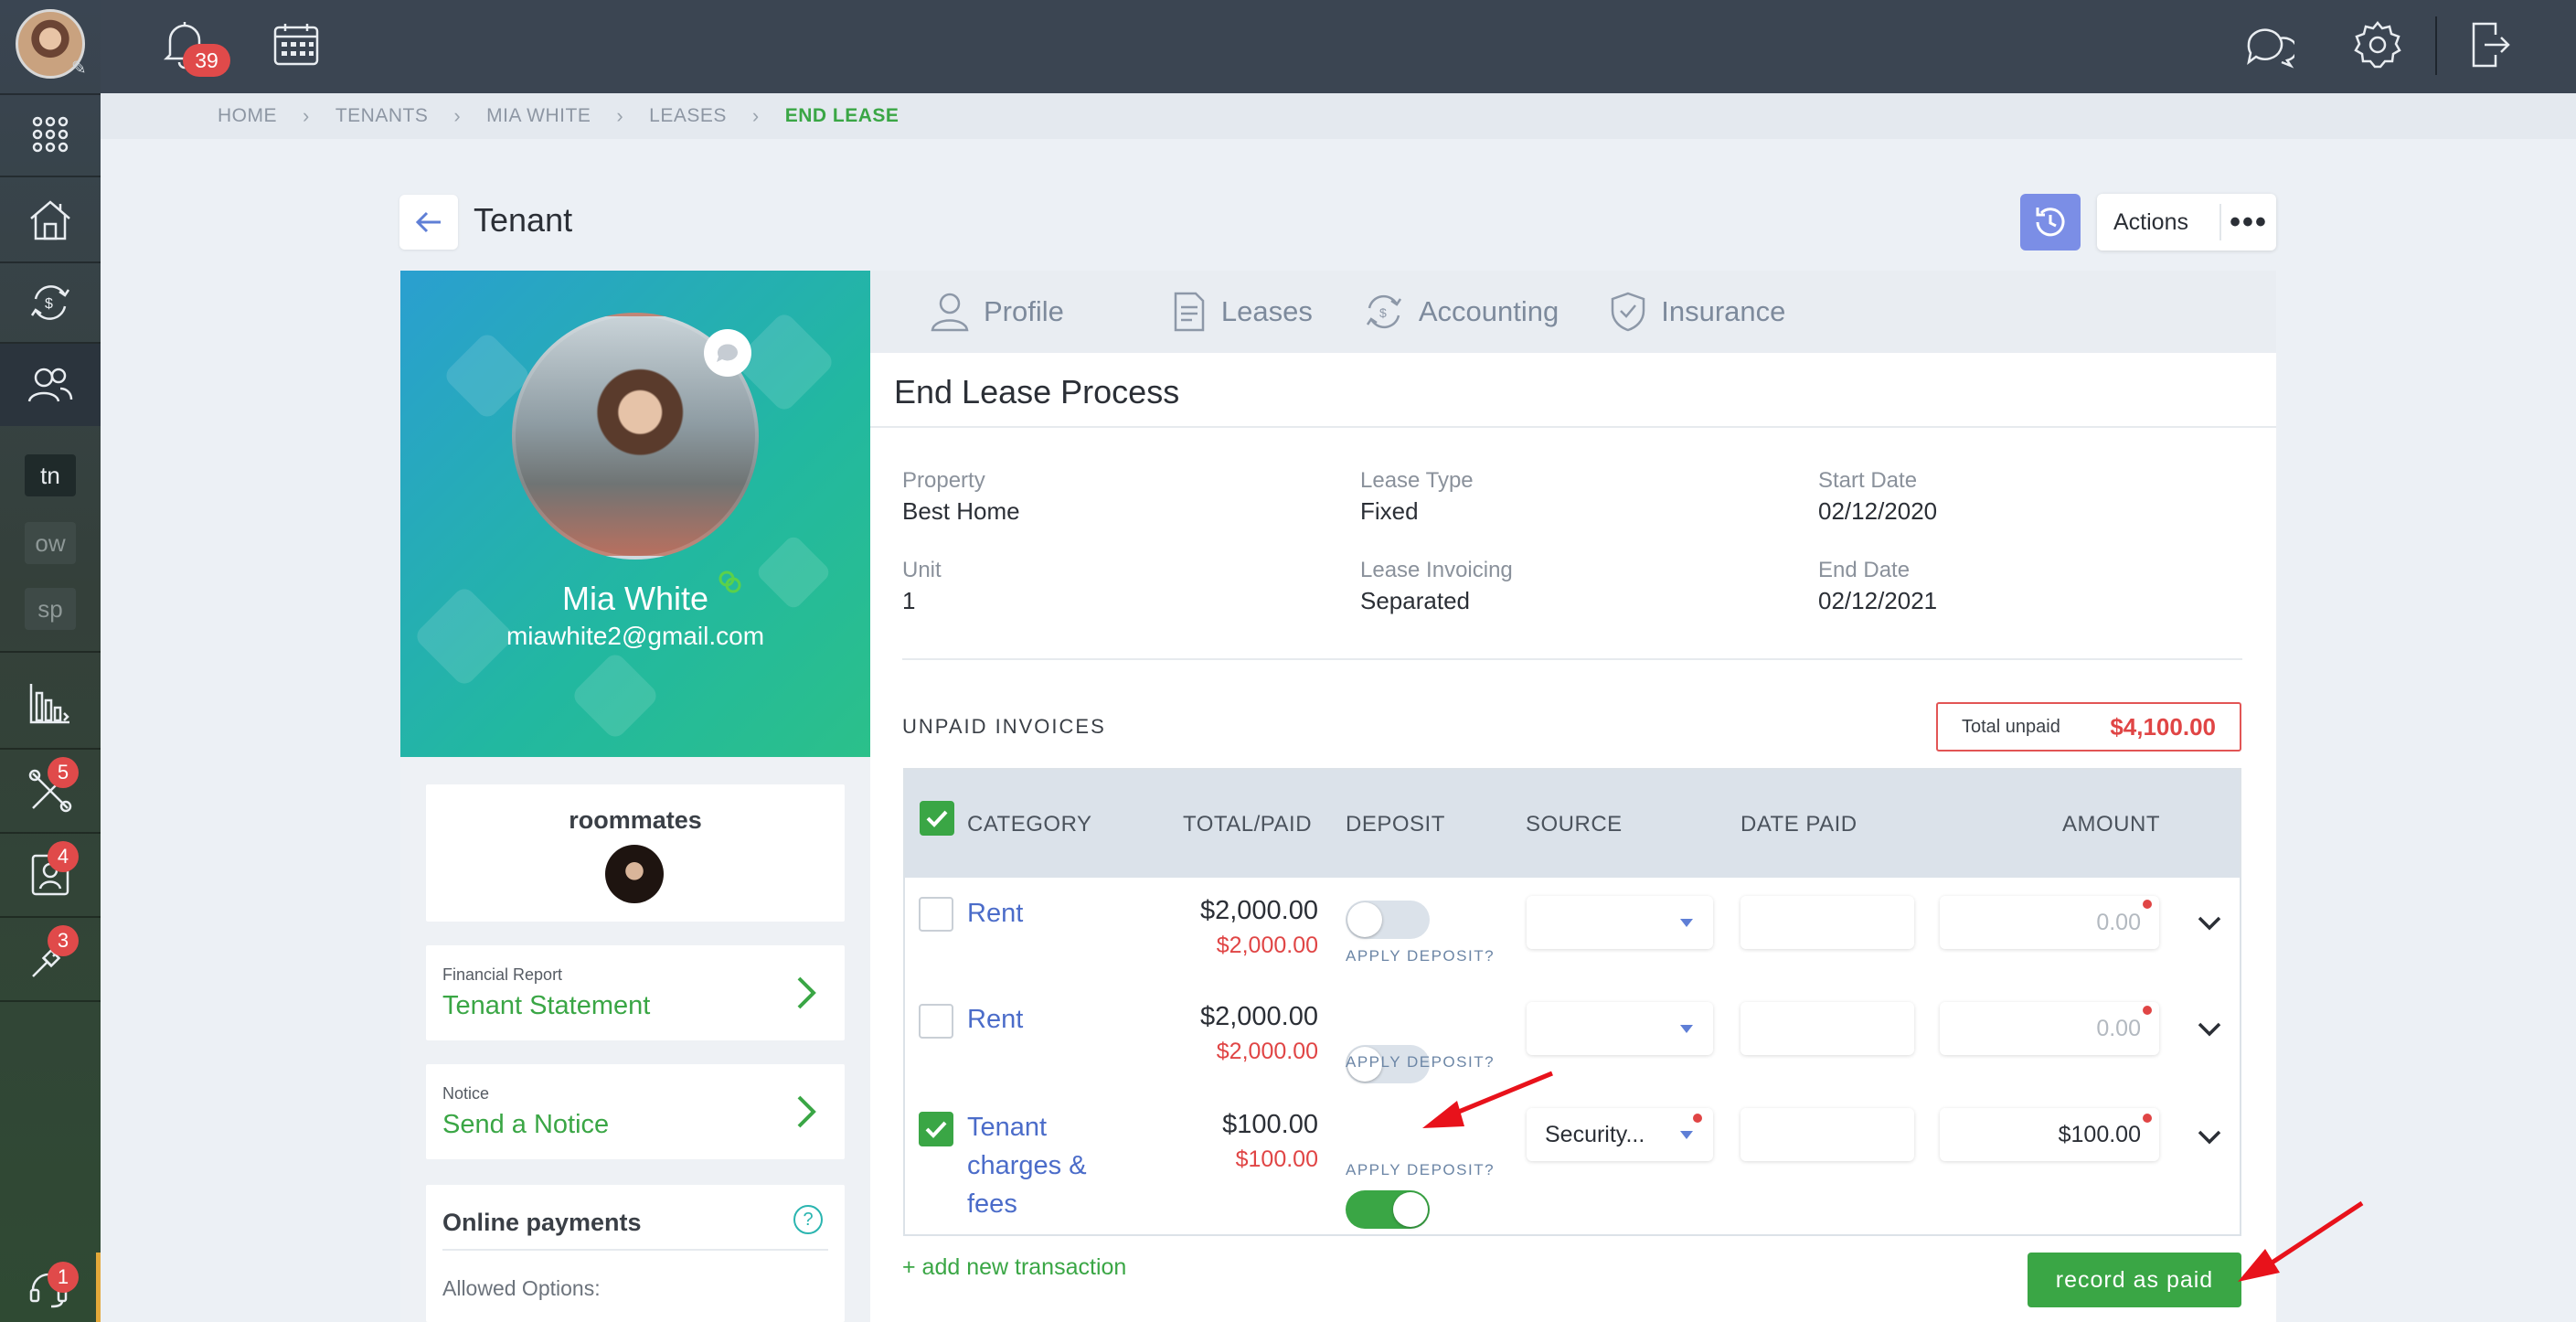 The image size is (2576, 1322). What do you see at coordinates (1697, 312) in the screenshot?
I see `tab-insurance: Insurance` at bounding box center [1697, 312].